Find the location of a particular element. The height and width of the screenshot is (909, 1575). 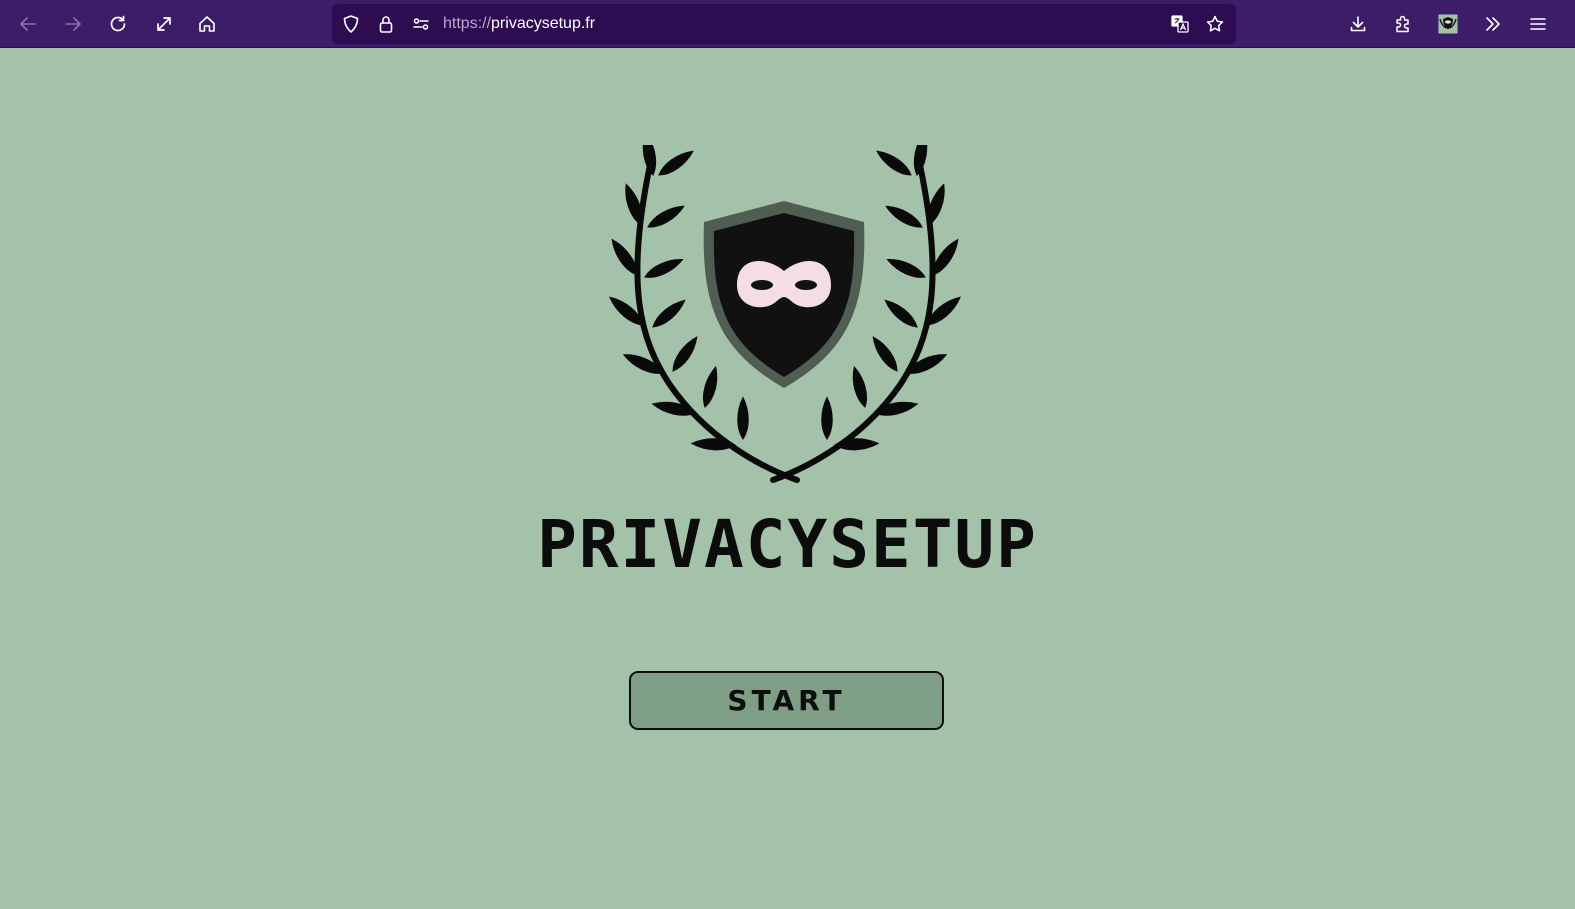

site-permissions-icon is located at coordinates (421, 24).